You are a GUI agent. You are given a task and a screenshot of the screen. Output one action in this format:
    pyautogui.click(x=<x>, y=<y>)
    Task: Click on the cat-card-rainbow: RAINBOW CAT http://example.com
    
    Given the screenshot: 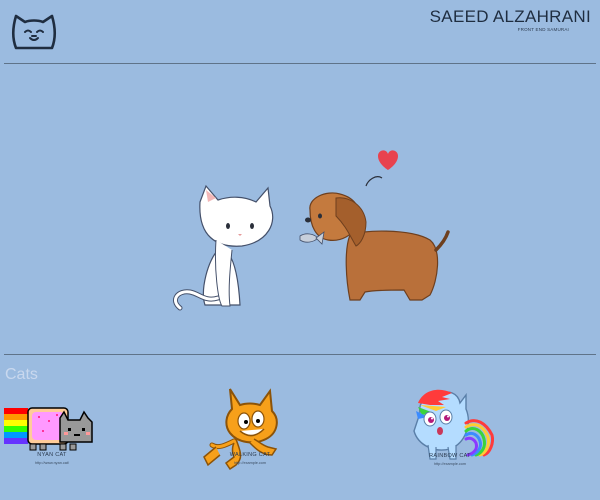 What is the action you would take?
    pyautogui.click(x=450, y=435)
    